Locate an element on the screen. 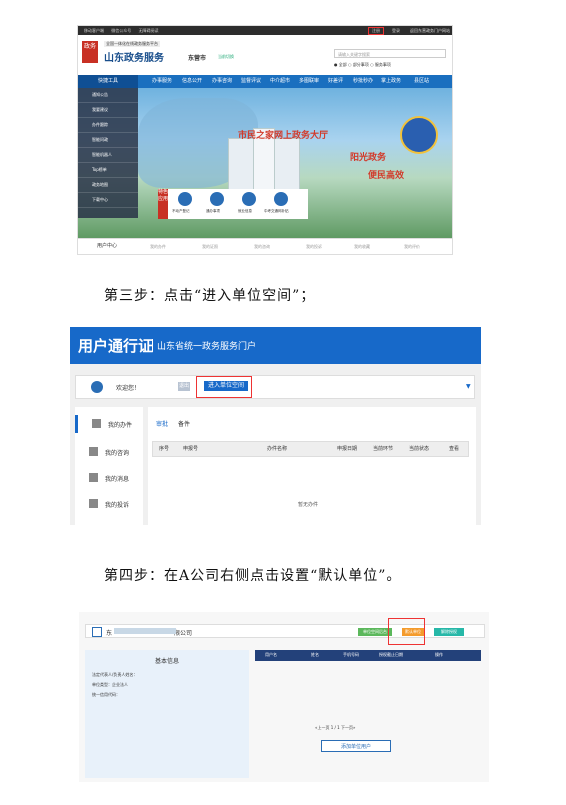  house-icon is located at coordinates (185, 199).